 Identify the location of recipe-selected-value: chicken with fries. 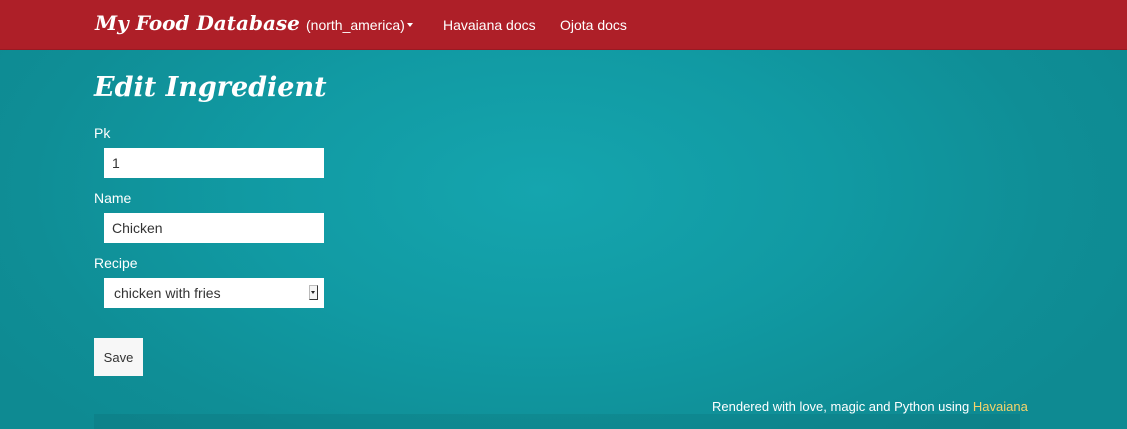
(167, 293).